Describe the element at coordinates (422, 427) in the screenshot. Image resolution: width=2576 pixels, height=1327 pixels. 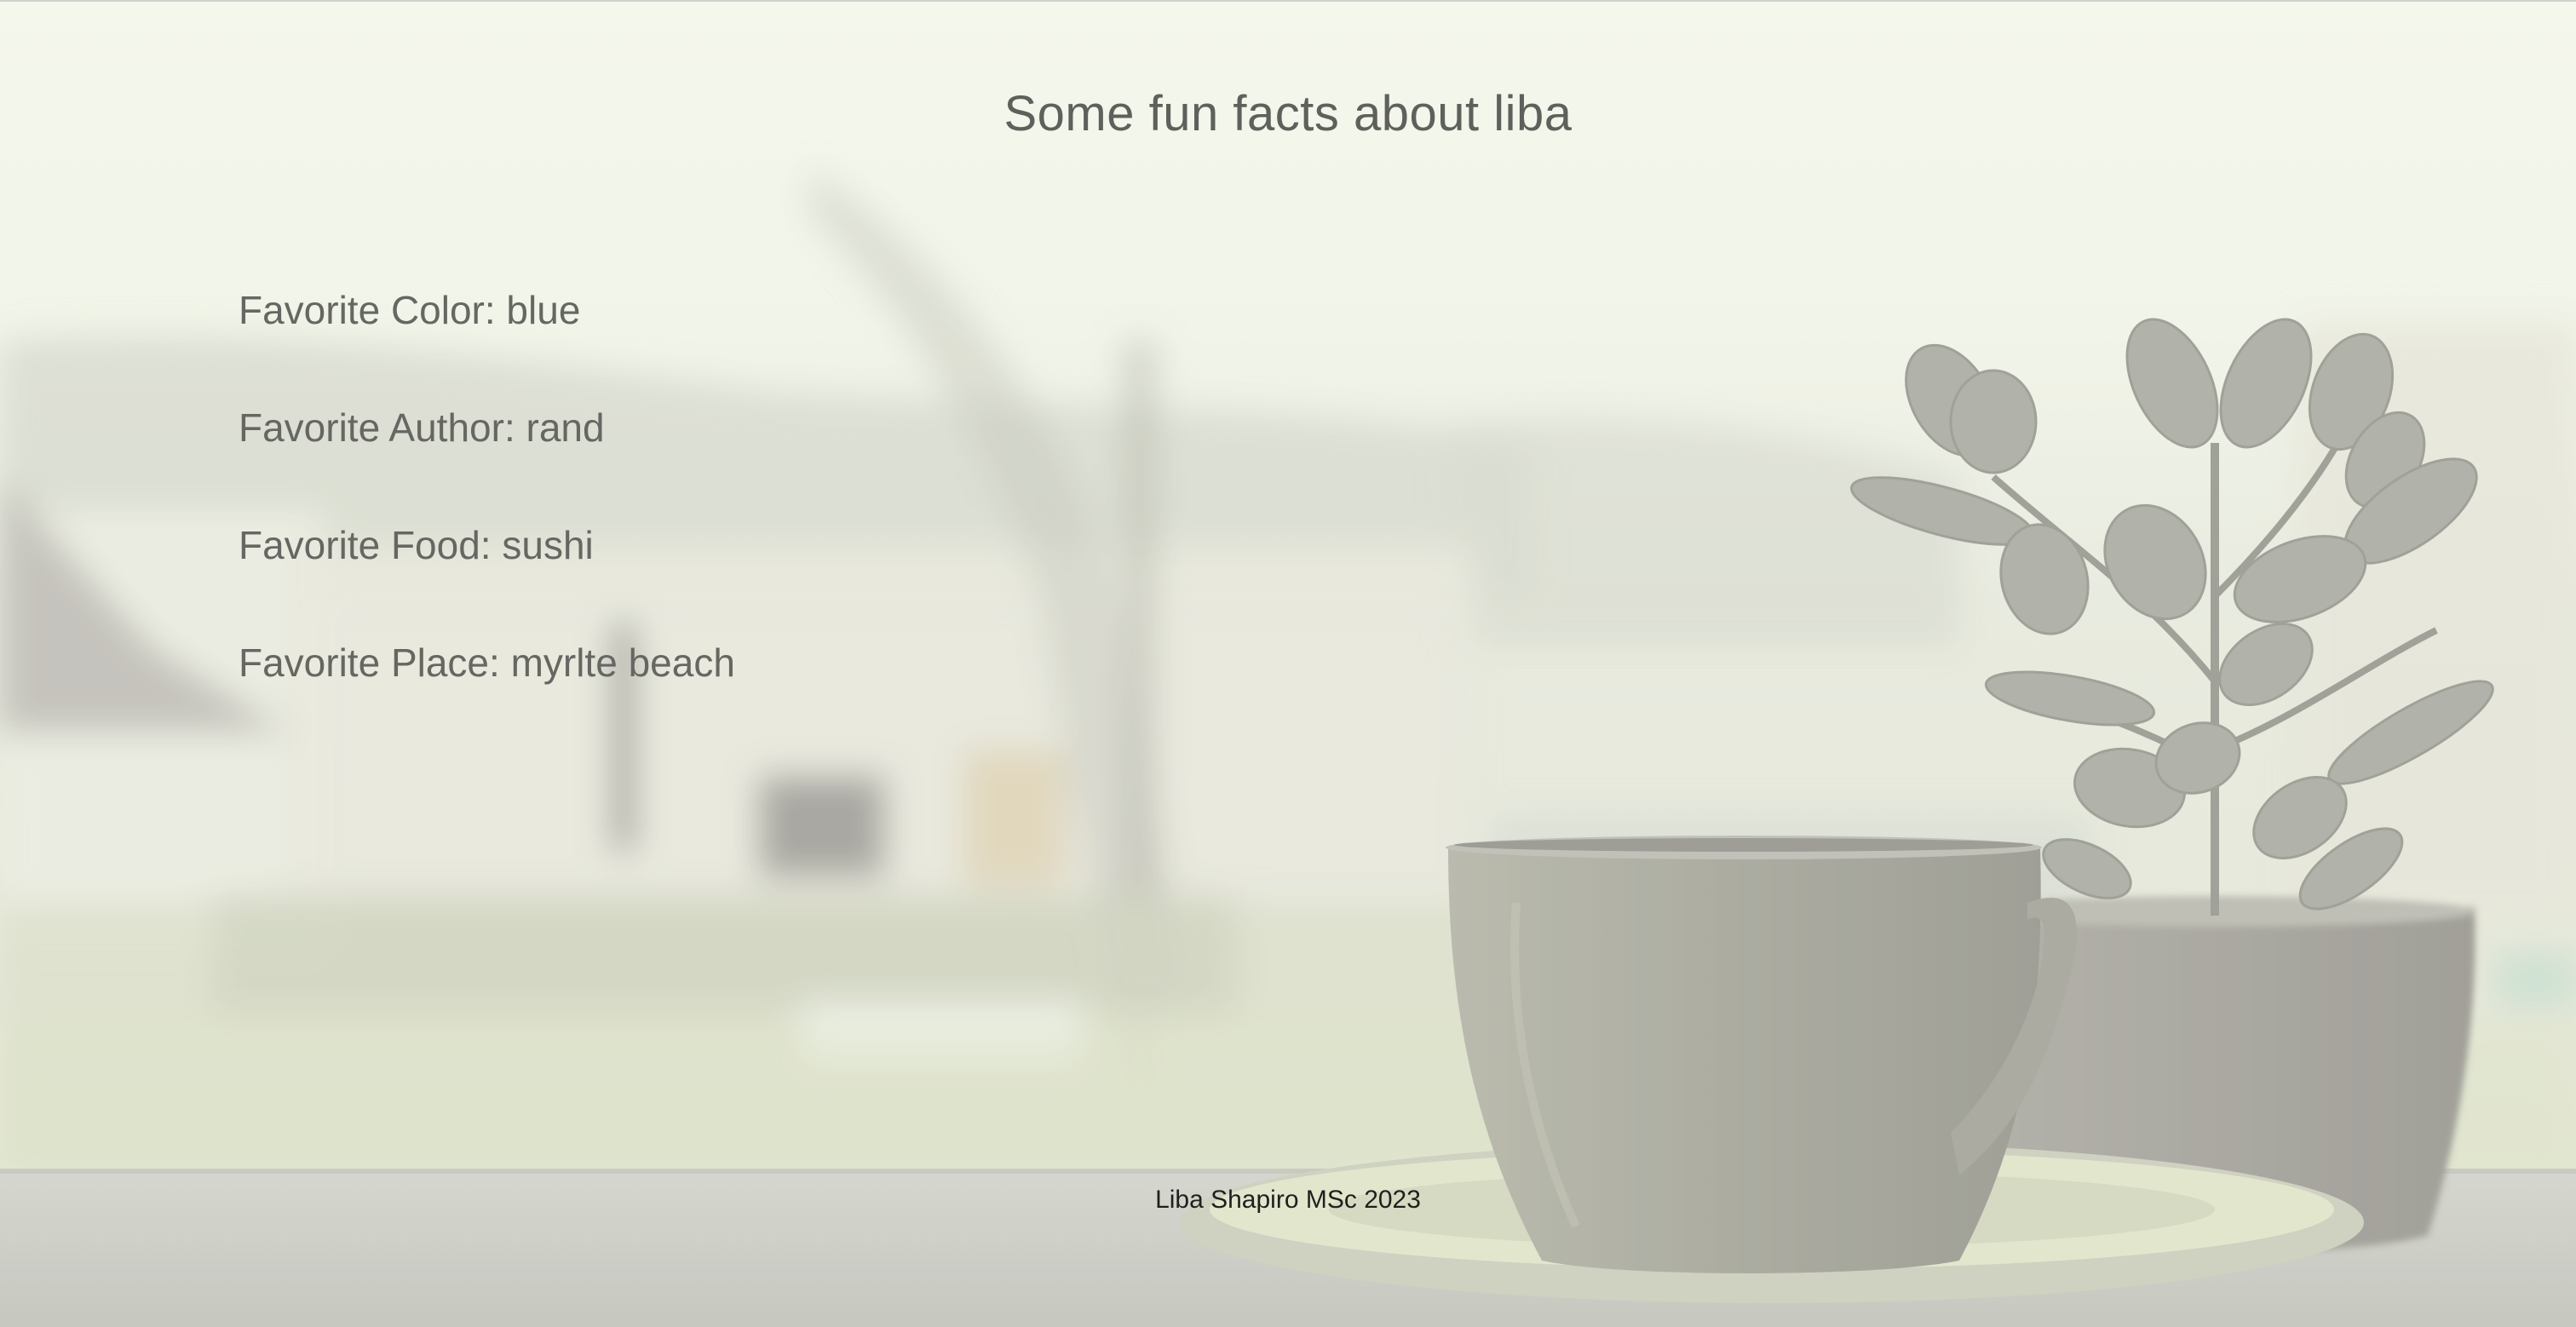
I see `fact-favorite-author: Favorite Author: rand` at that location.